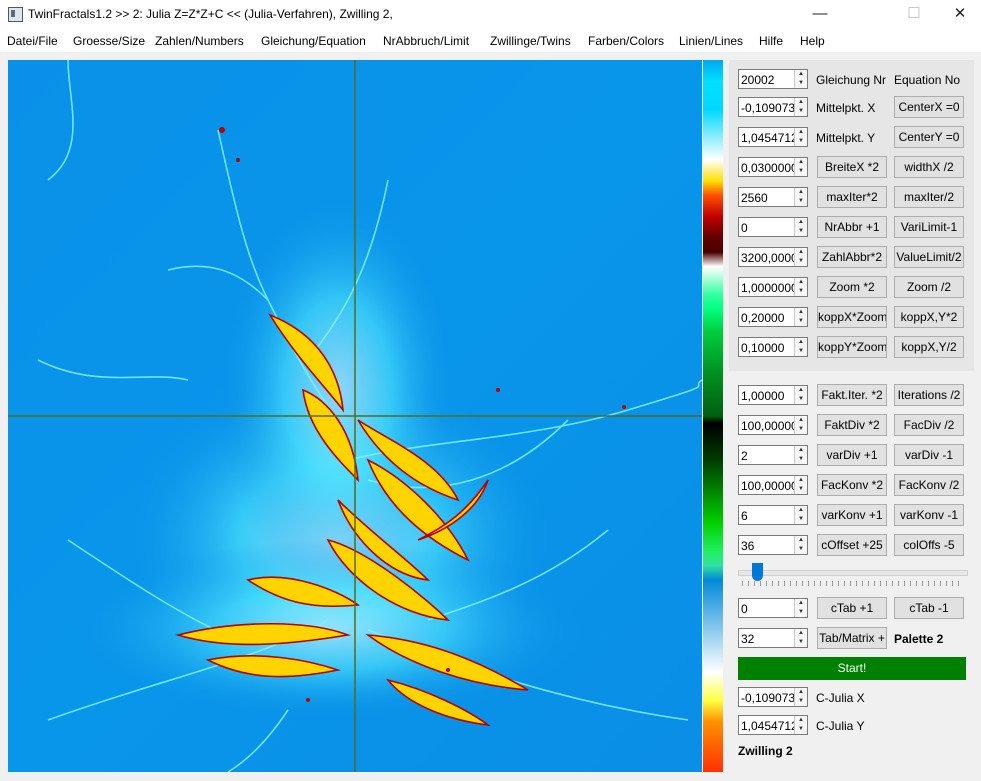 Image resolution: width=981 pixels, height=781 pixels. Describe the element at coordinates (929, 167) in the screenshot. I see `width-x-half-button: widthX /2` at that location.